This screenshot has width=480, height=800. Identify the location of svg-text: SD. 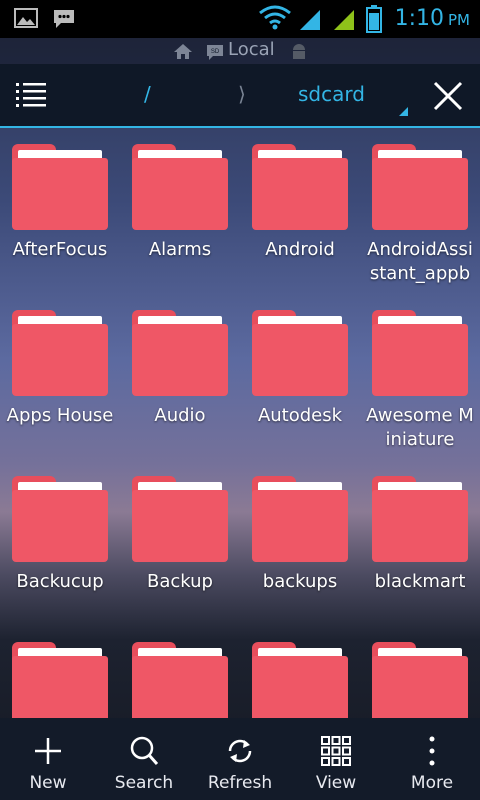
(215, 52).